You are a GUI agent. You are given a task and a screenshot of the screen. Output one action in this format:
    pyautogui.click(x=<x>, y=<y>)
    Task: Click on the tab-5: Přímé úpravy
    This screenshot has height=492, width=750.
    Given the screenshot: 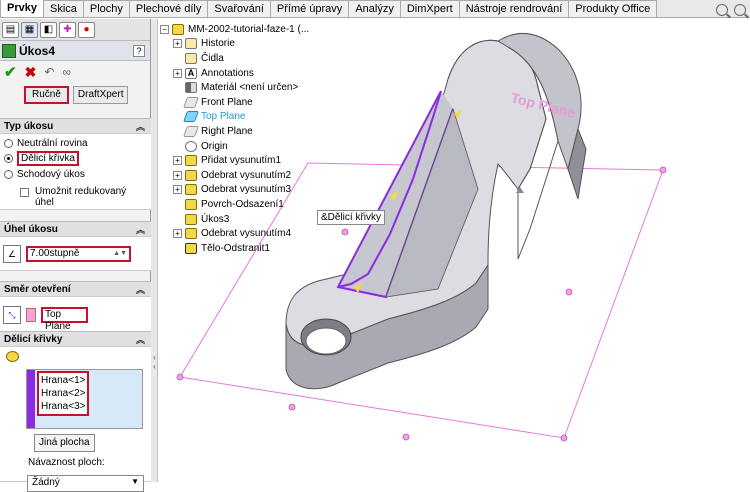 What is the action you would take?
    pyautogui.click(x=309, y=8)
    